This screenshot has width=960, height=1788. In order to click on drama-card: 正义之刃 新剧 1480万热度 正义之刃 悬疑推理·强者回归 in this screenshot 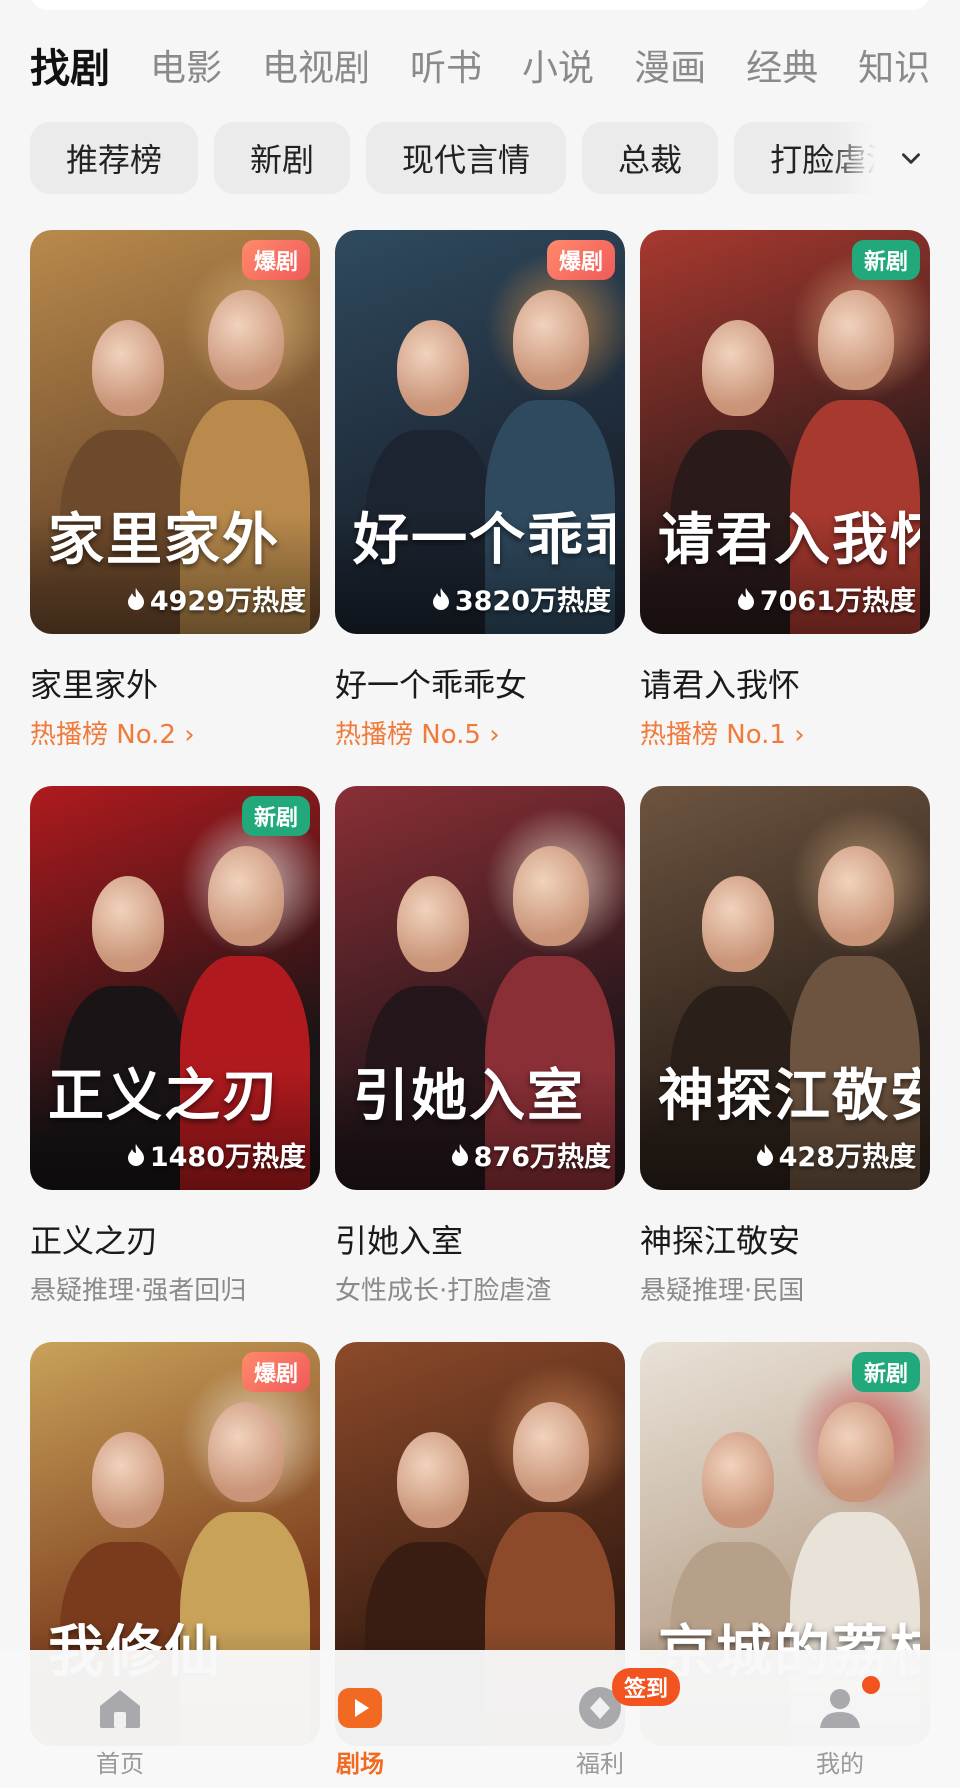, I will do `click(175, 1046)`.